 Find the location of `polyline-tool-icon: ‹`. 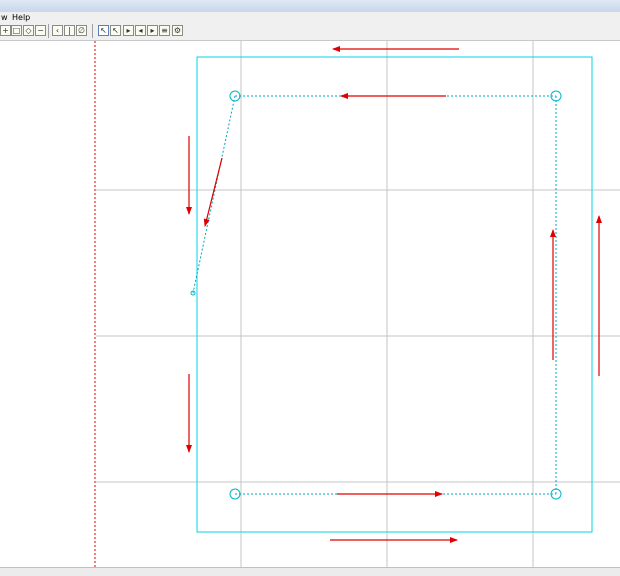

polyline-tool-icon: ‹ is located at coordinates (57, 30).